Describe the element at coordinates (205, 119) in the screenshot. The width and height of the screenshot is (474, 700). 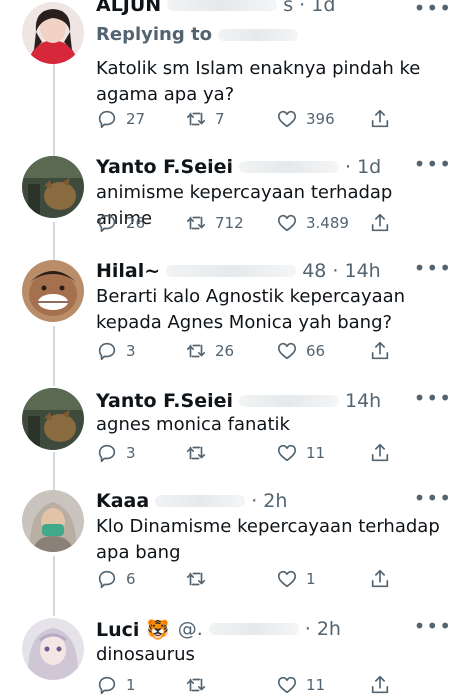
I see `retweet-button: 7` at that location.